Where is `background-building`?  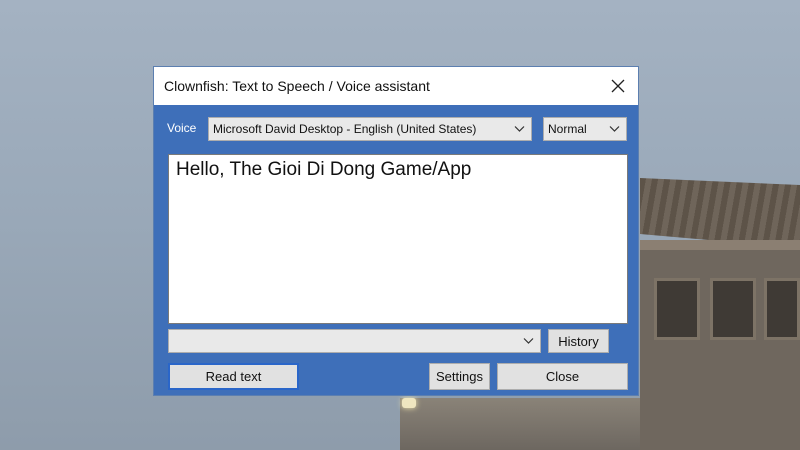 background-building is located at coordinates (520, 424).